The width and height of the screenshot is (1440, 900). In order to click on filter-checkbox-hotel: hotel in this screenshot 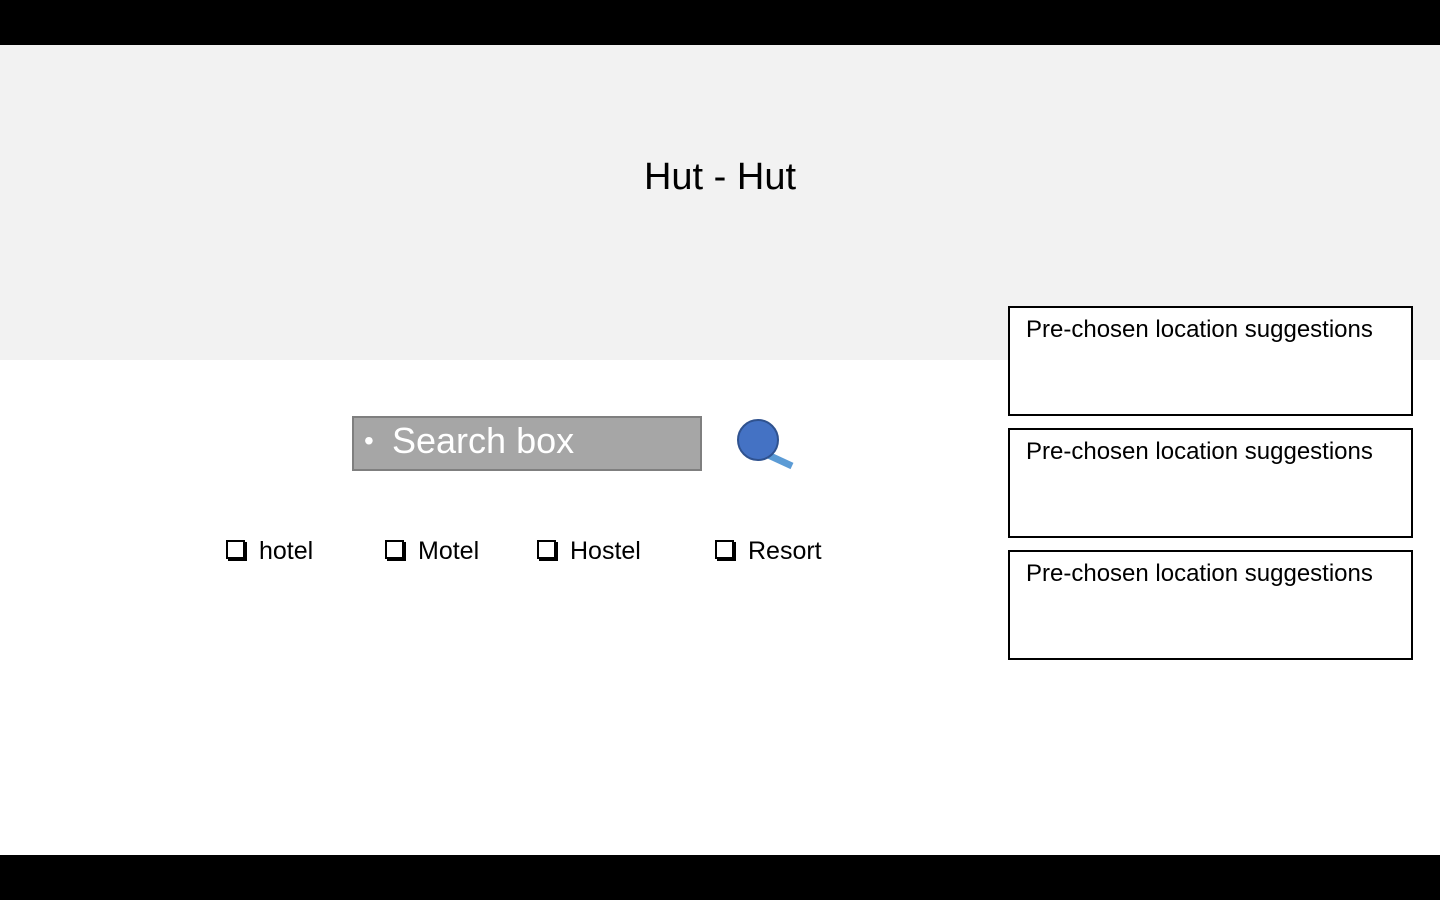, I will do `click(269, 551)`.